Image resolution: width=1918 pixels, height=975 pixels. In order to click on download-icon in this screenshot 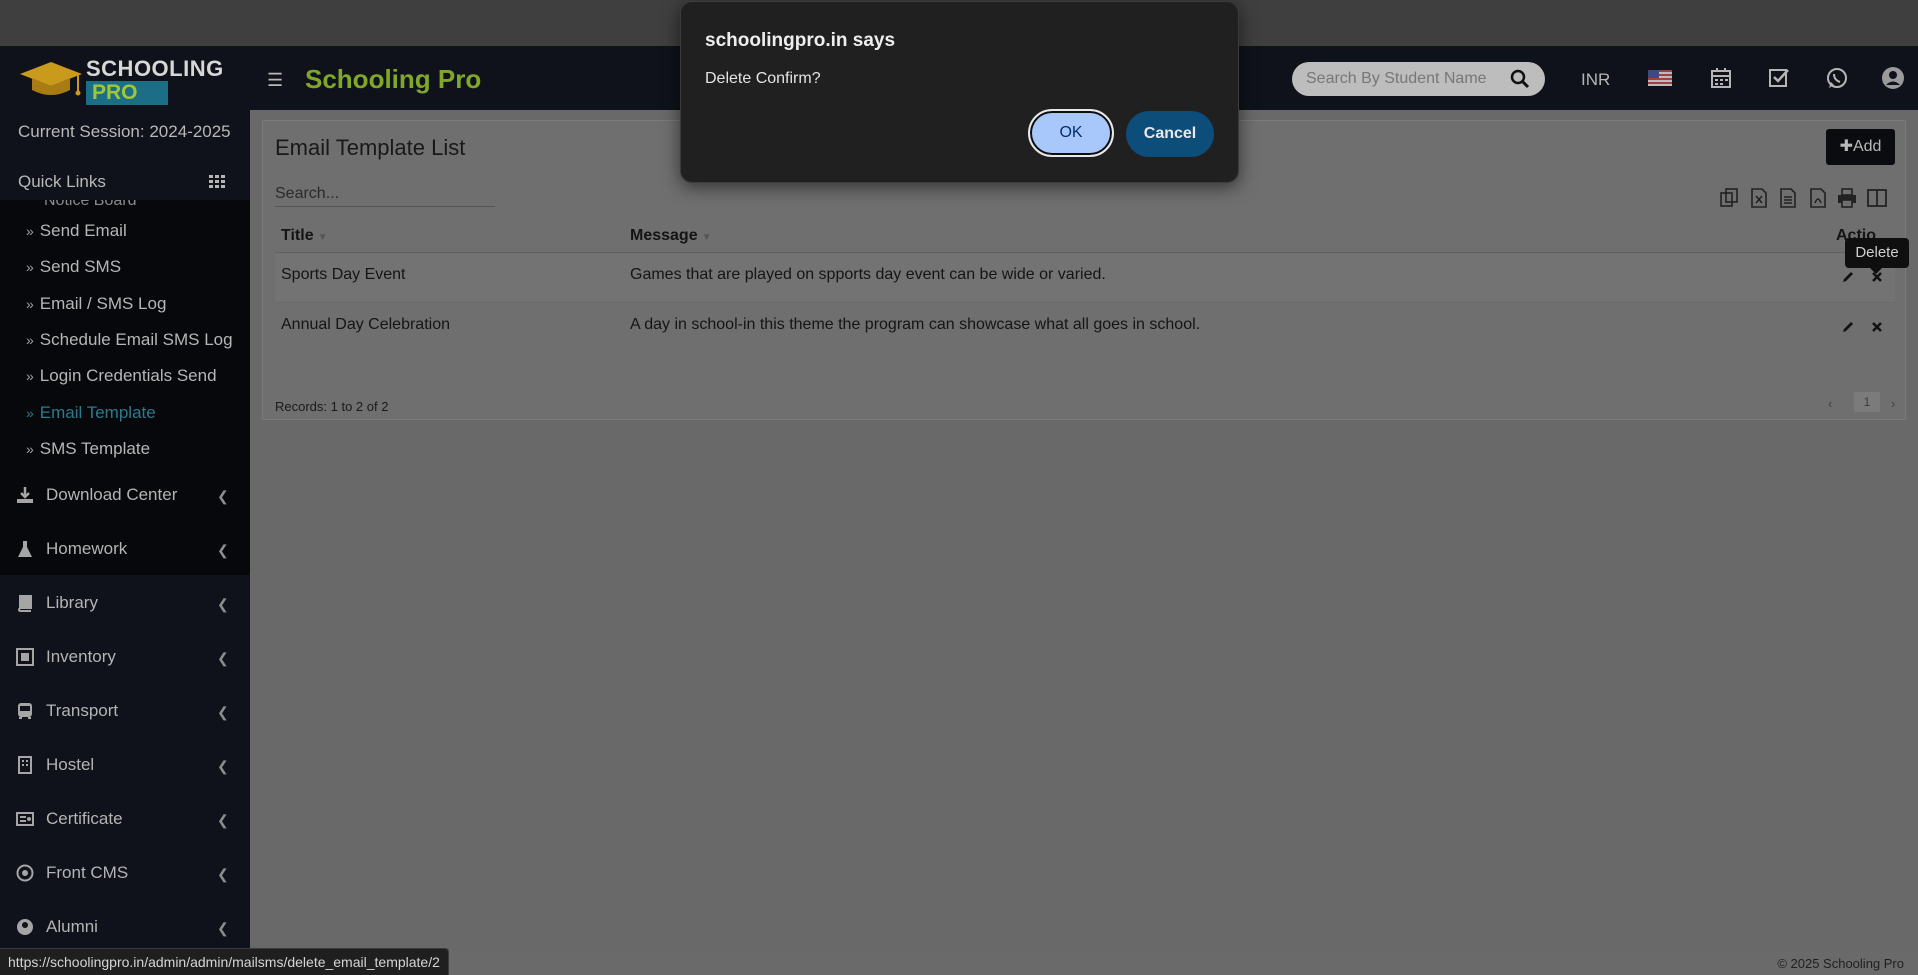, I will do `click(25, 495)`.